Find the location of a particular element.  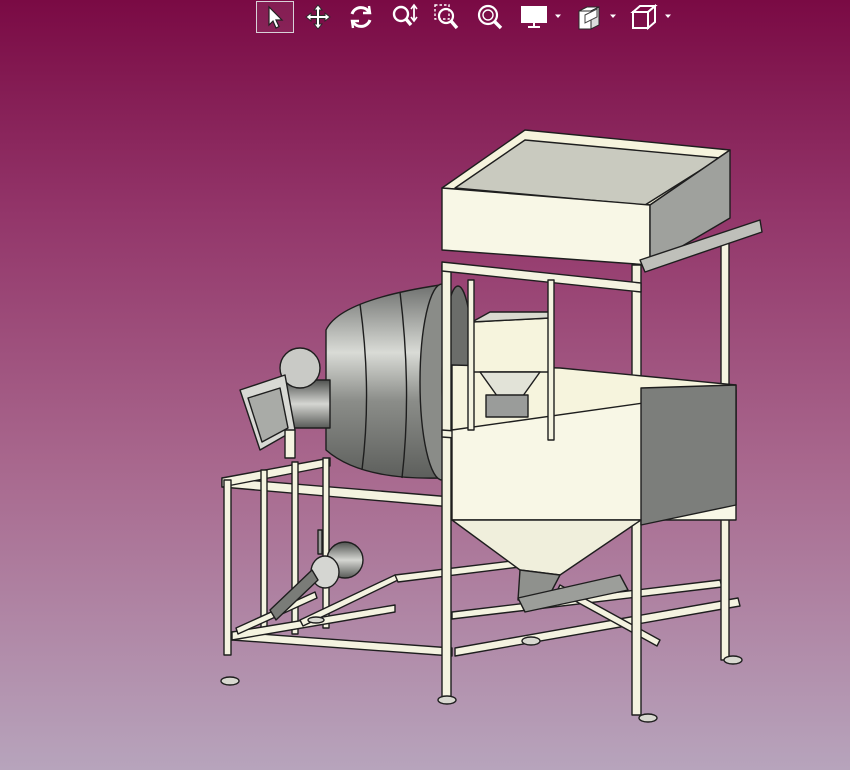

section-view-icon is located at coordinates (589, 17).